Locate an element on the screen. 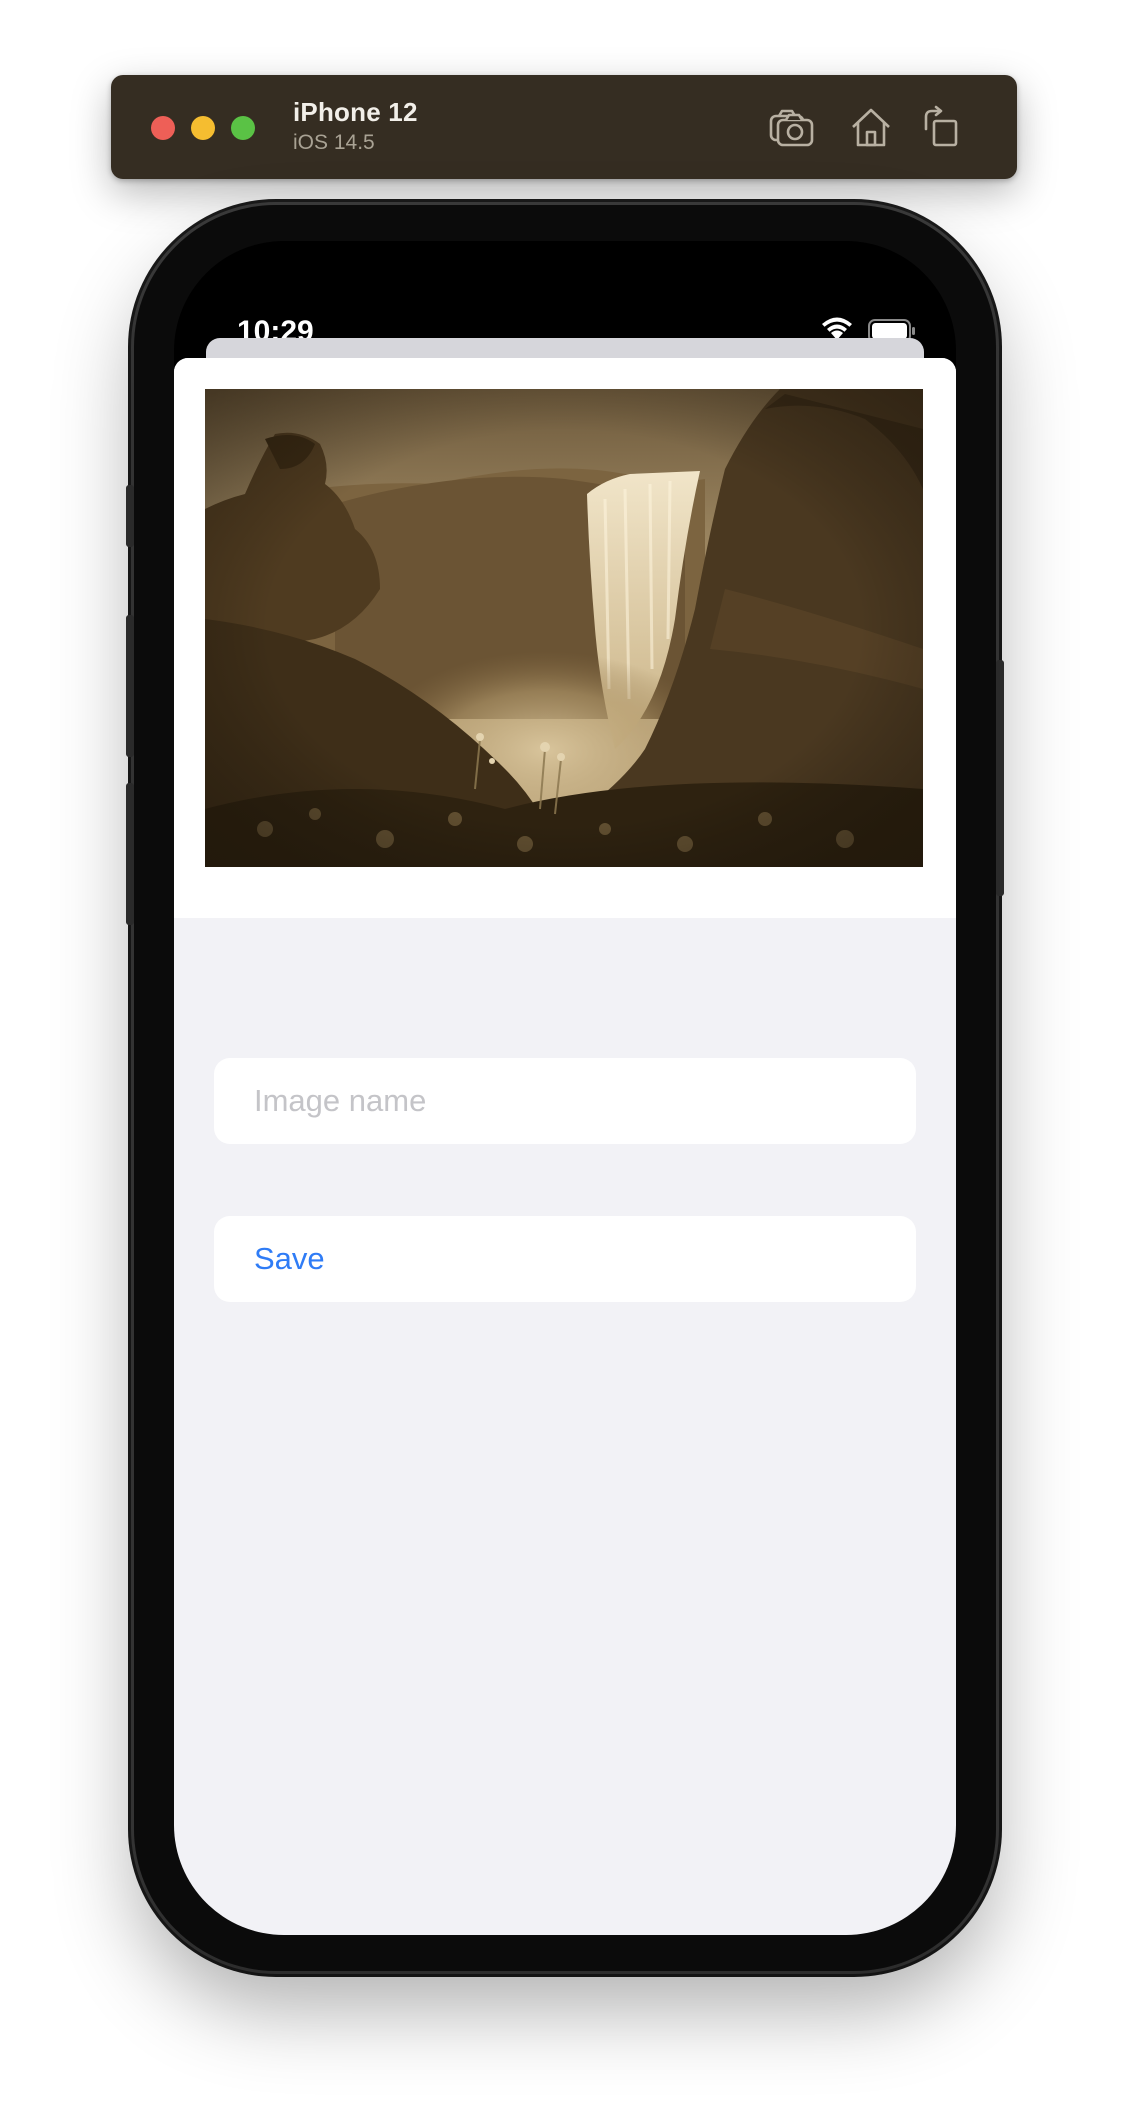  zoom-window-button is located at coordinates (243, 128).